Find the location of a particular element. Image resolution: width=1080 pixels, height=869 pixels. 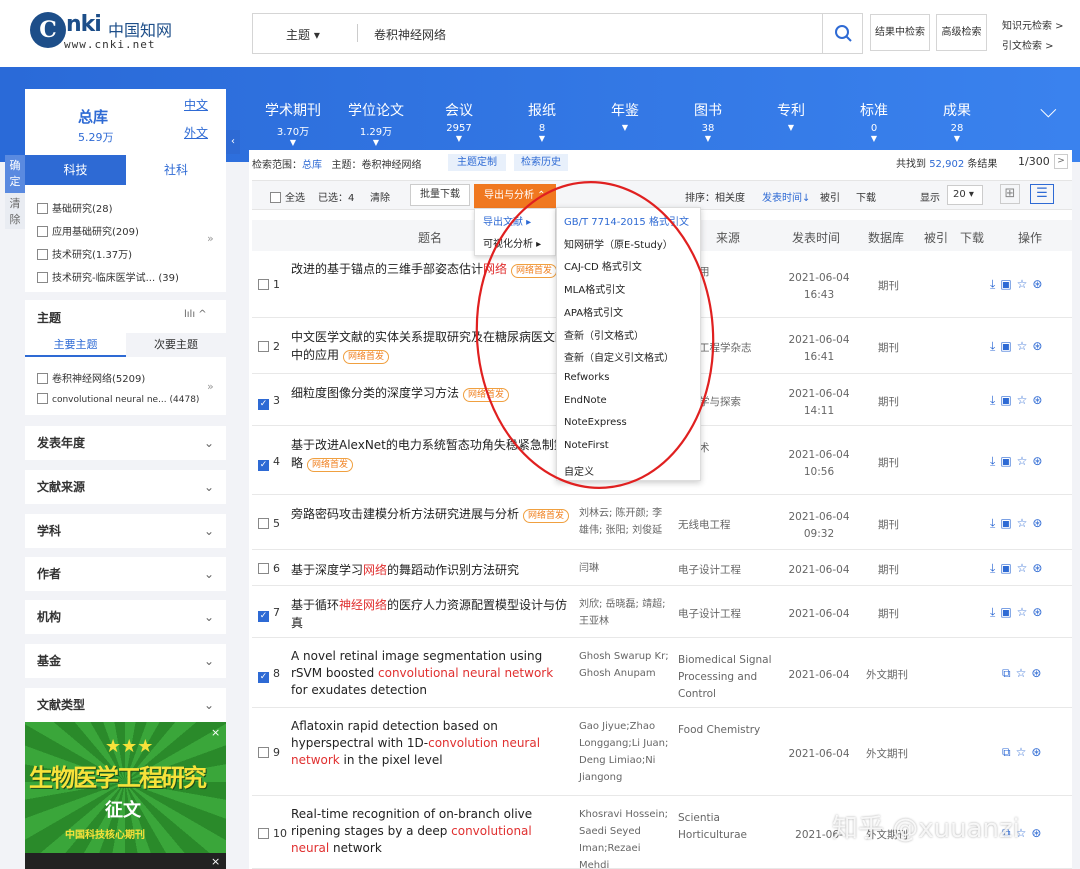

topic-chart-icon: lılı ^ is located at coordinates (195, 314).